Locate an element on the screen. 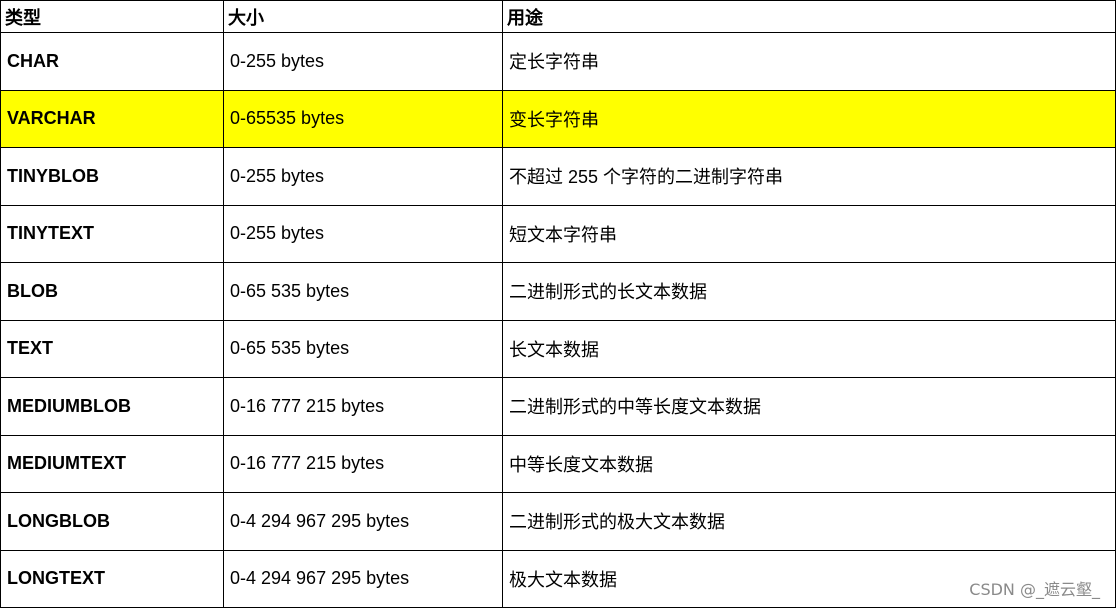  usage-cell: 中等长度文本数据 is located at coordinates (809, 463).